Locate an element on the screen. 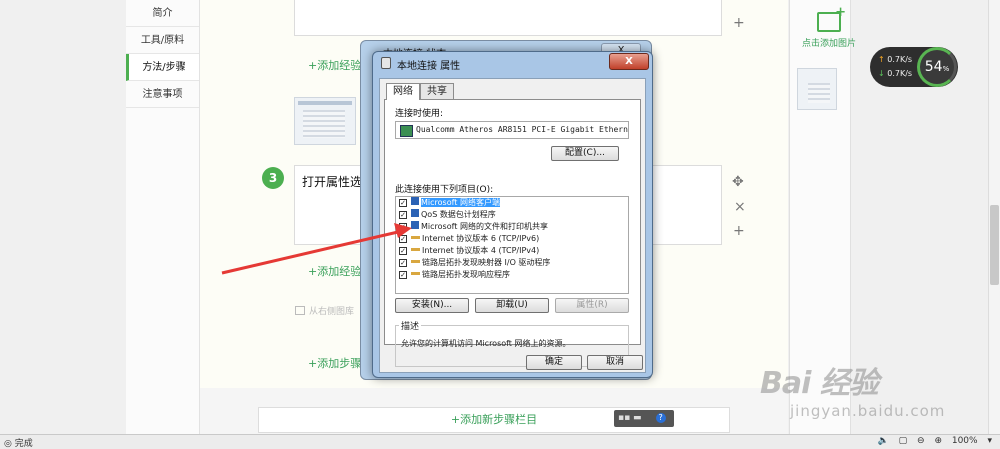 Image resolution: width=1000 pixels, height=449 pixels. annotation-arrow is located at coordinates (316, 249).